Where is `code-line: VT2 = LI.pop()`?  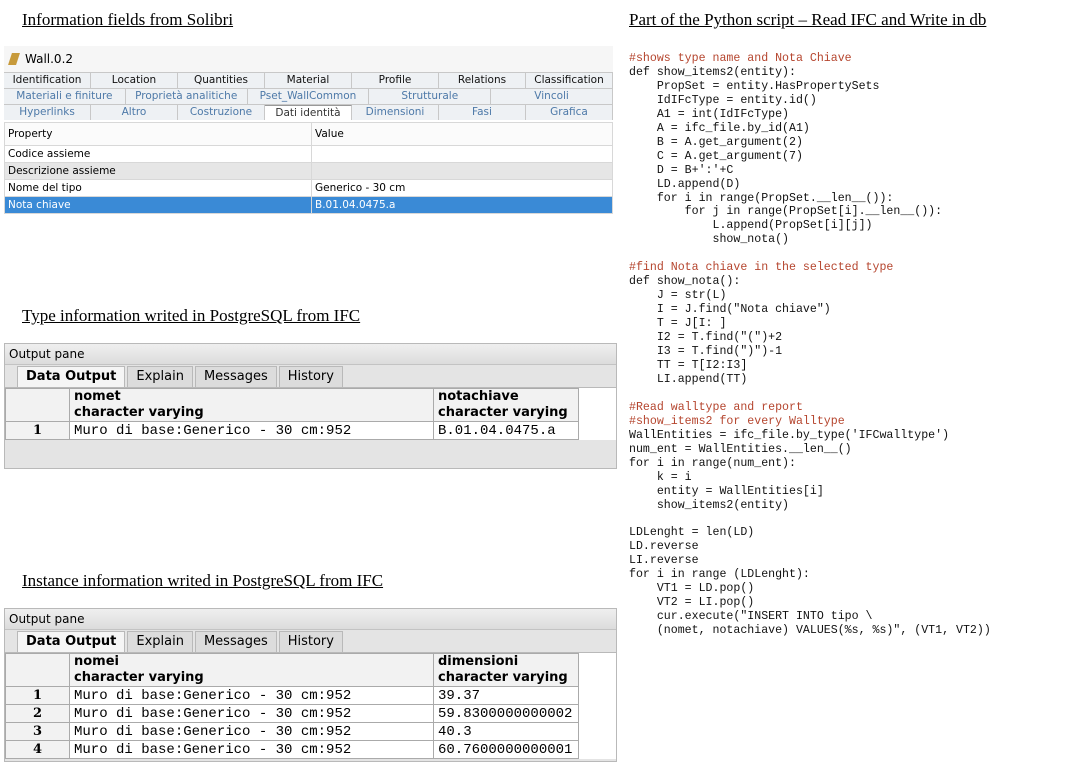 code-line: VT2 = LI.pop() is located at coordinates (692, 603).